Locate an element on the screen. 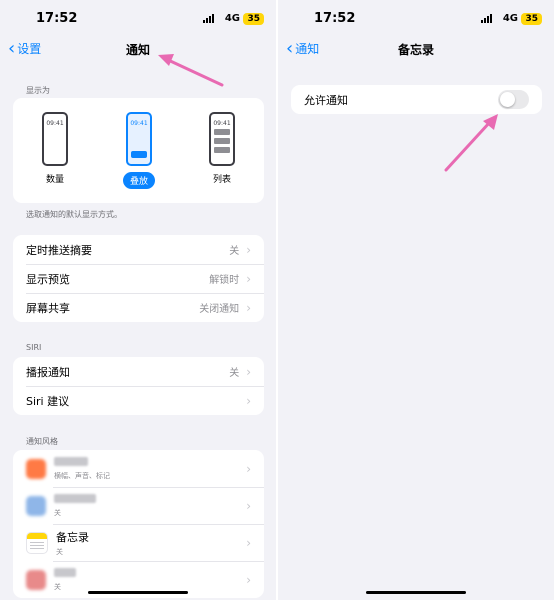  row-label: 屏幕共享 is located at coordinates (48, 308).